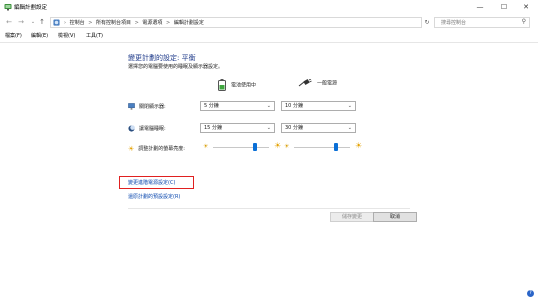  What do you see at coordinates (56, 22) in the screenshot?
I see `control-panel-icon` at bounding box center [56, 22].